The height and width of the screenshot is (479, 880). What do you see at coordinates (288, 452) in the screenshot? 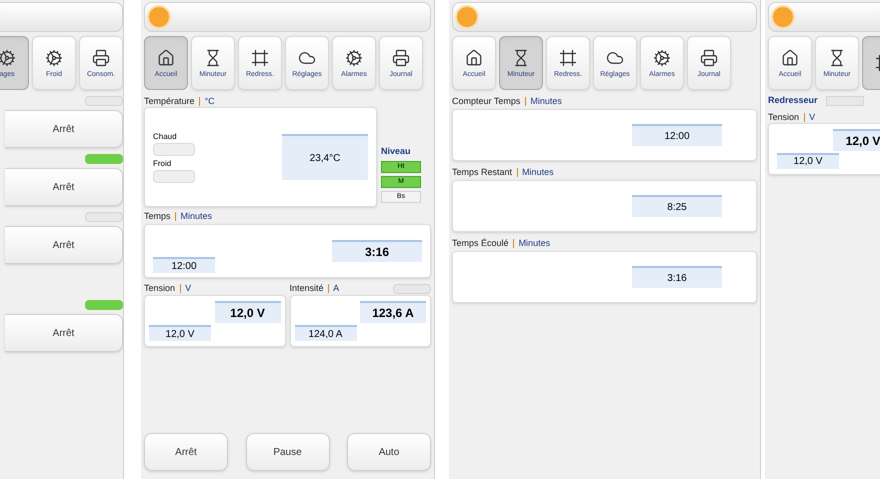
I see `action-button: Pause` at bounding box center [288, 452].